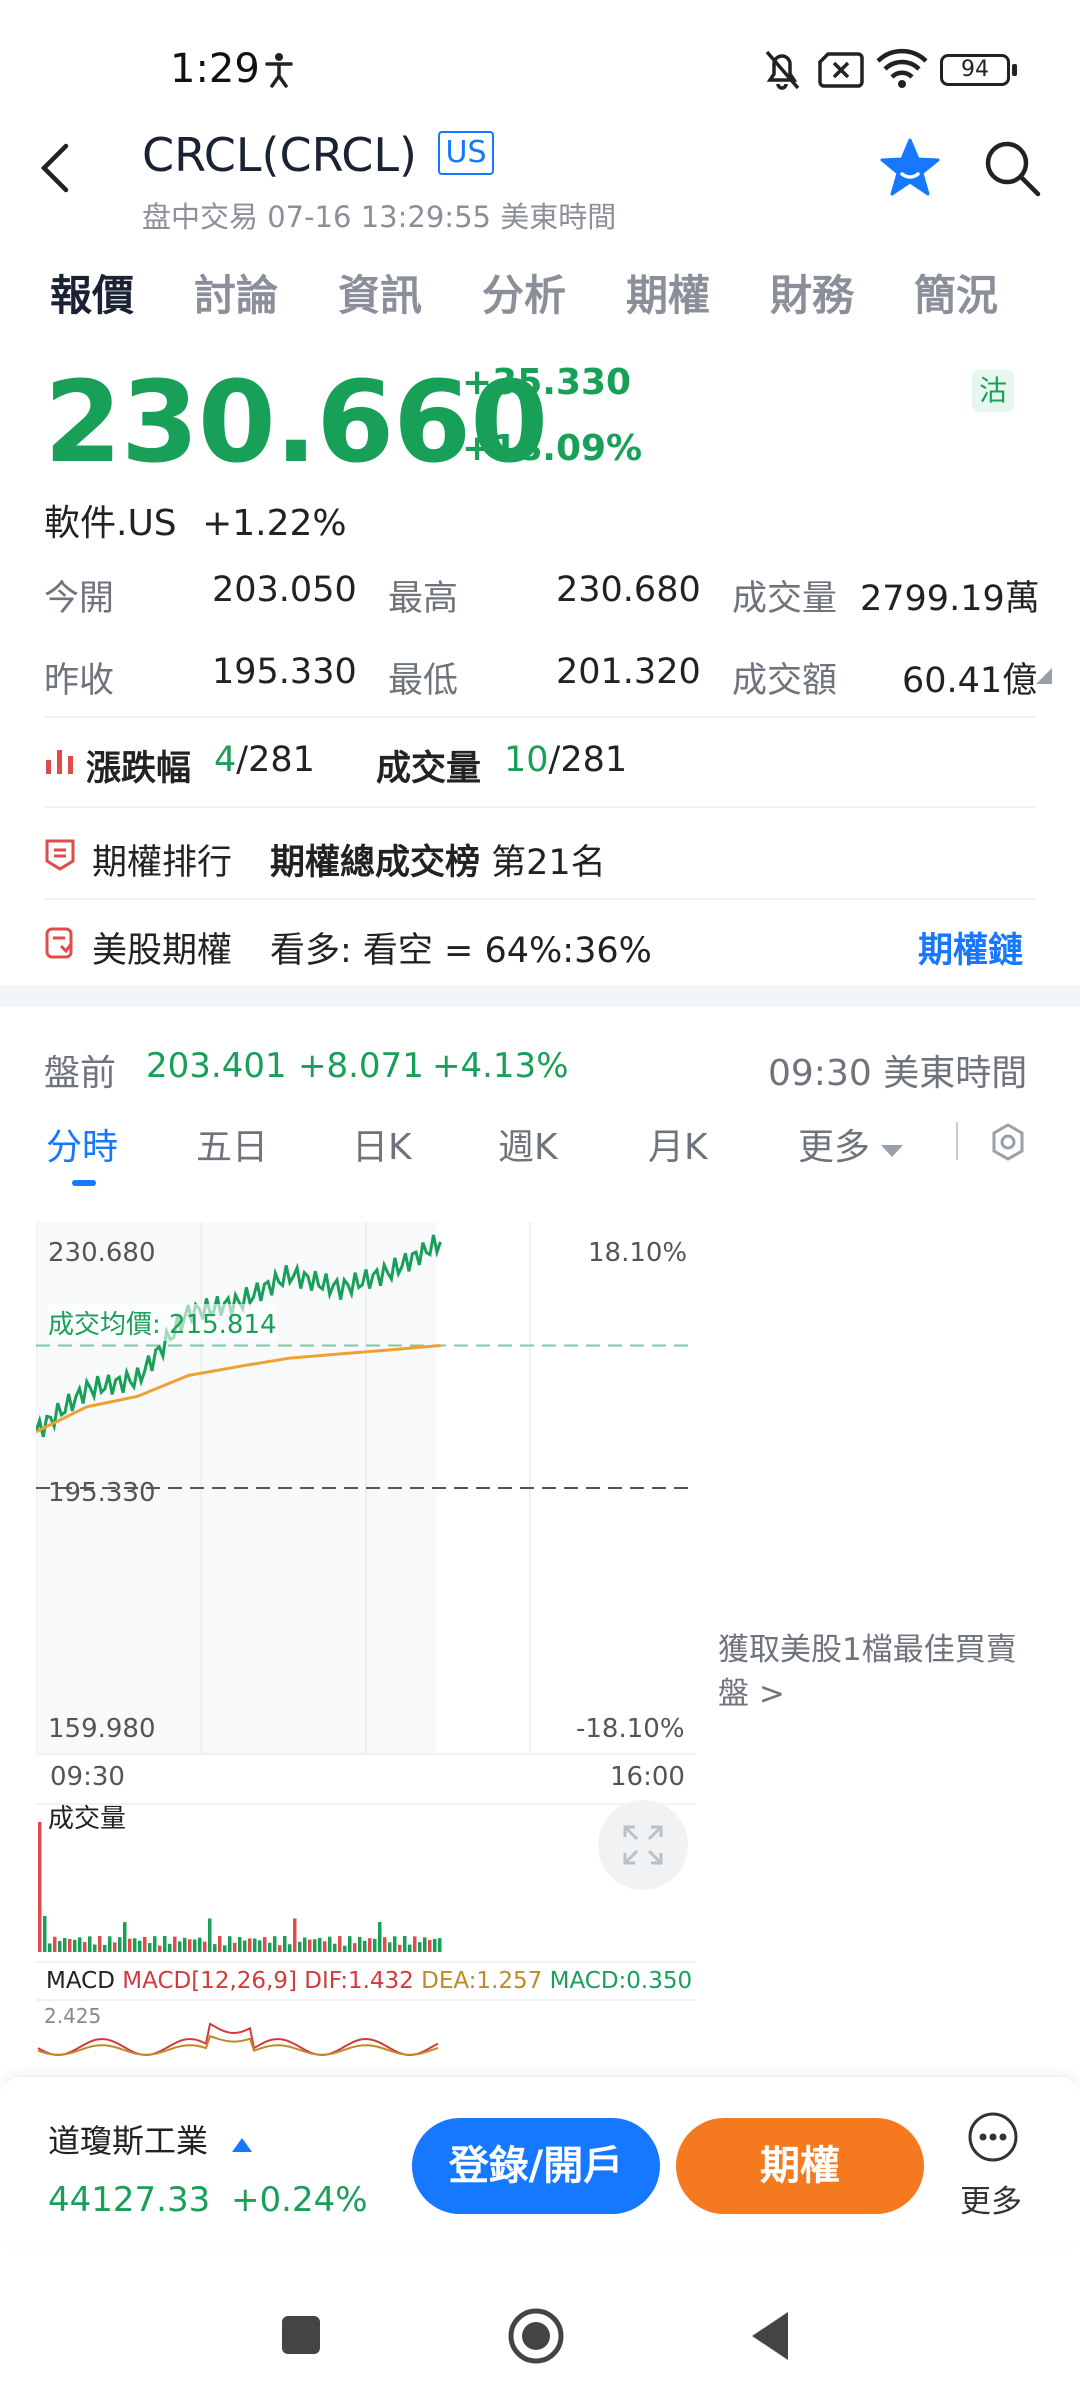  I want to click on open-tz: 美東時間, so click(955, 1073).